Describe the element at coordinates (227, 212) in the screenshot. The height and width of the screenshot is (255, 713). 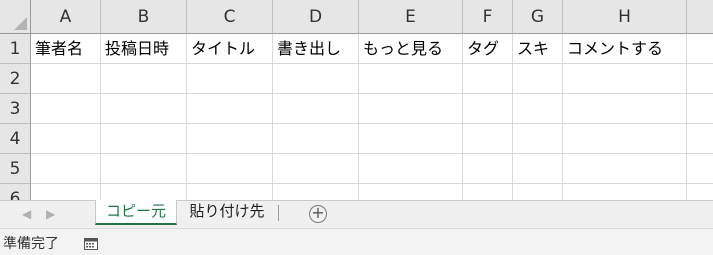
I see `sheet-tab-paste-target: 貼り付け先` at that location.